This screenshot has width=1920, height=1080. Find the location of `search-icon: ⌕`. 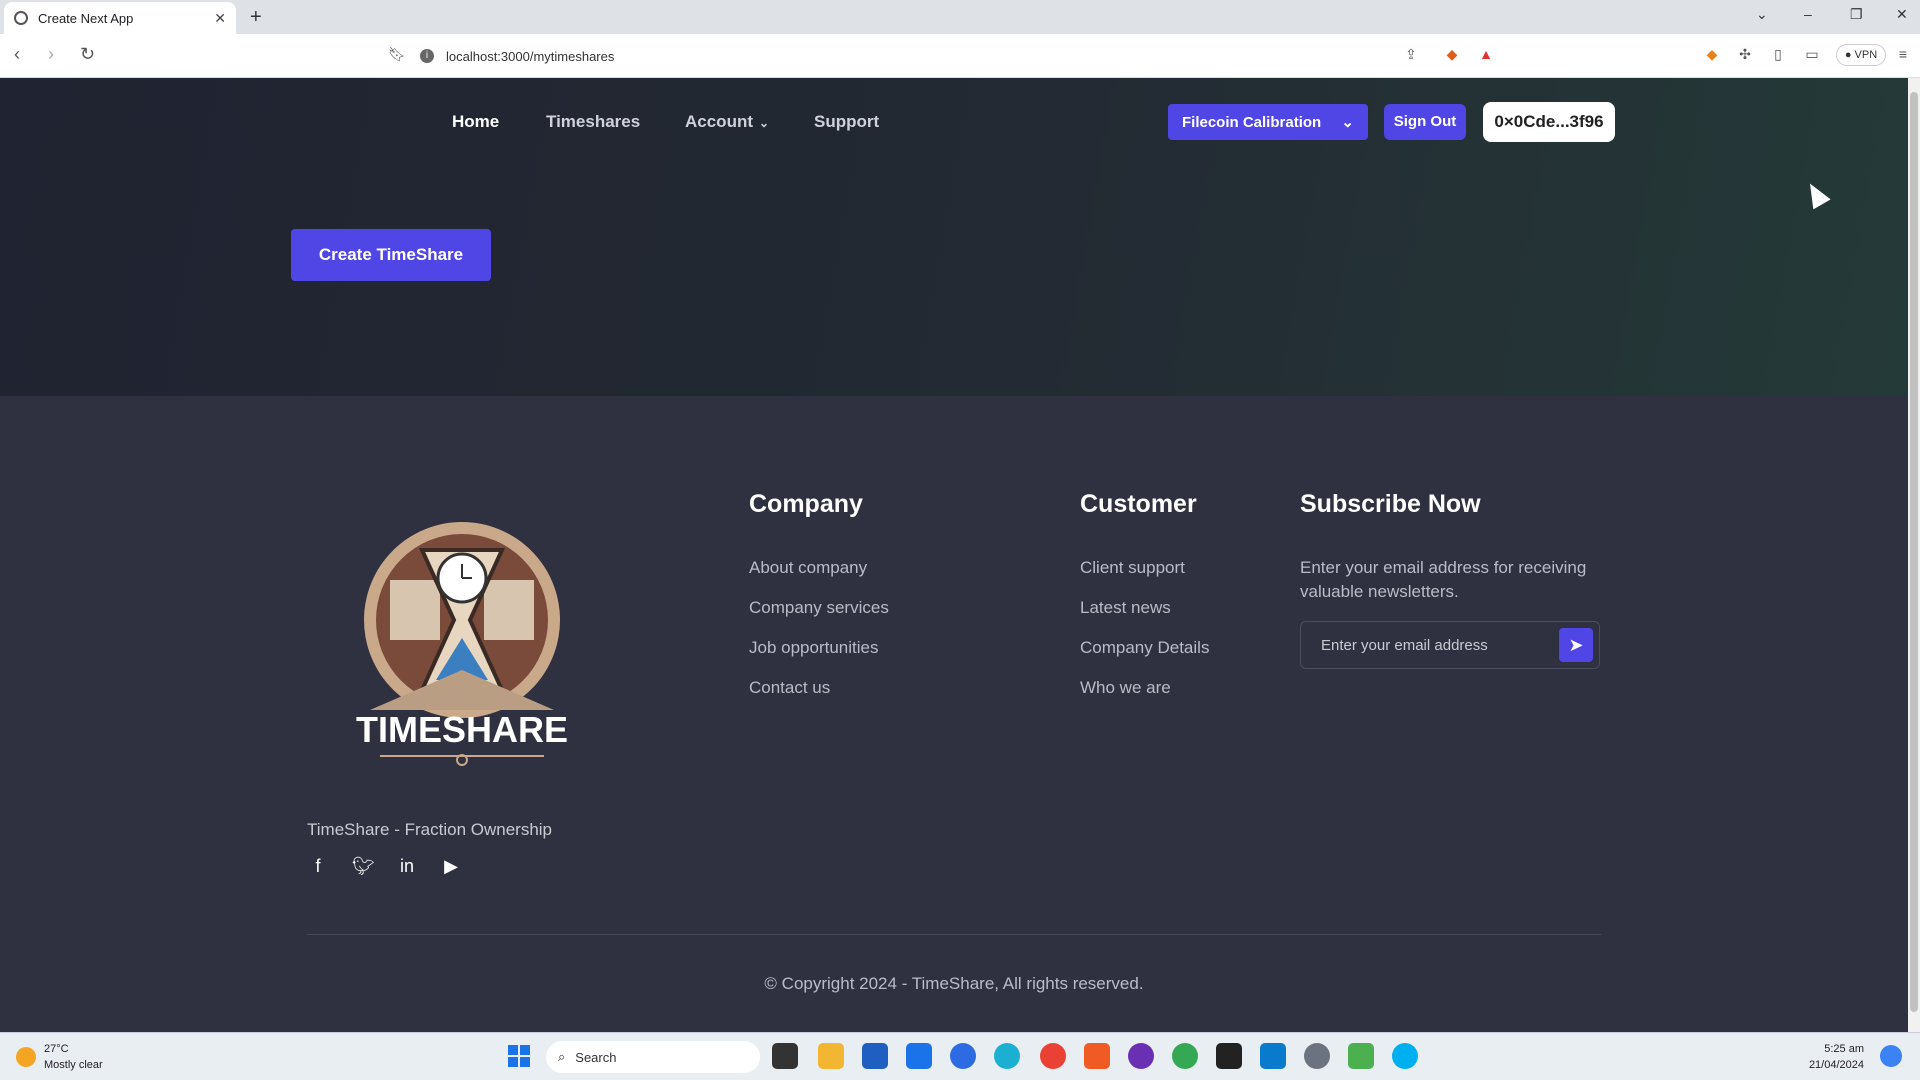

search-icon: ⌕ is located at coordinates (562, 1056).